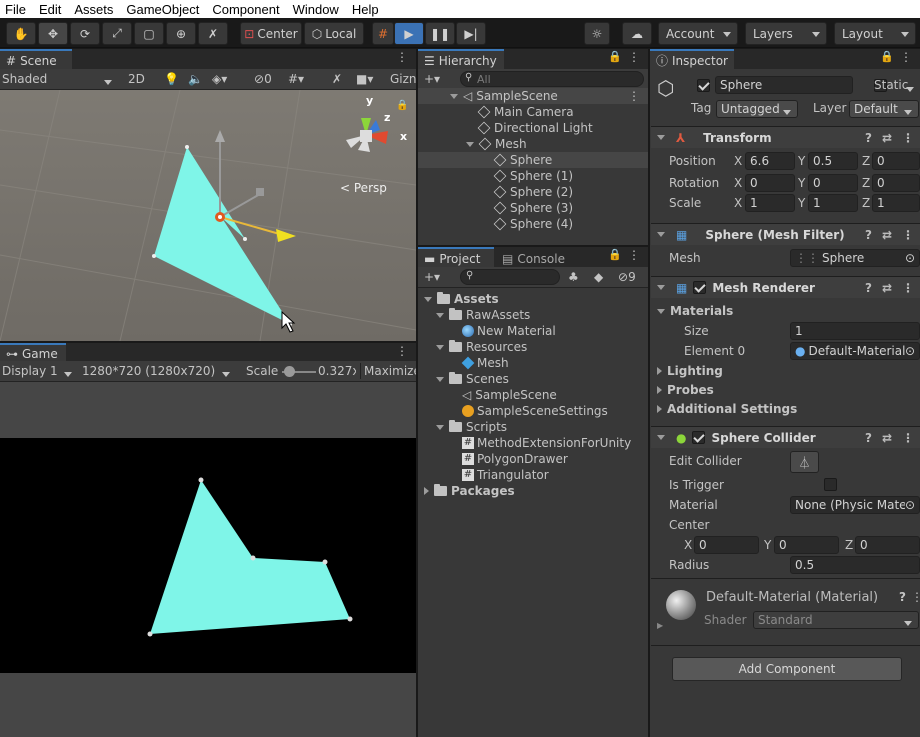 The image size is (920, 737). Describe the element at coordinates (461, 299) in the screenshot. I see `folder-assets: Assets` at that location.